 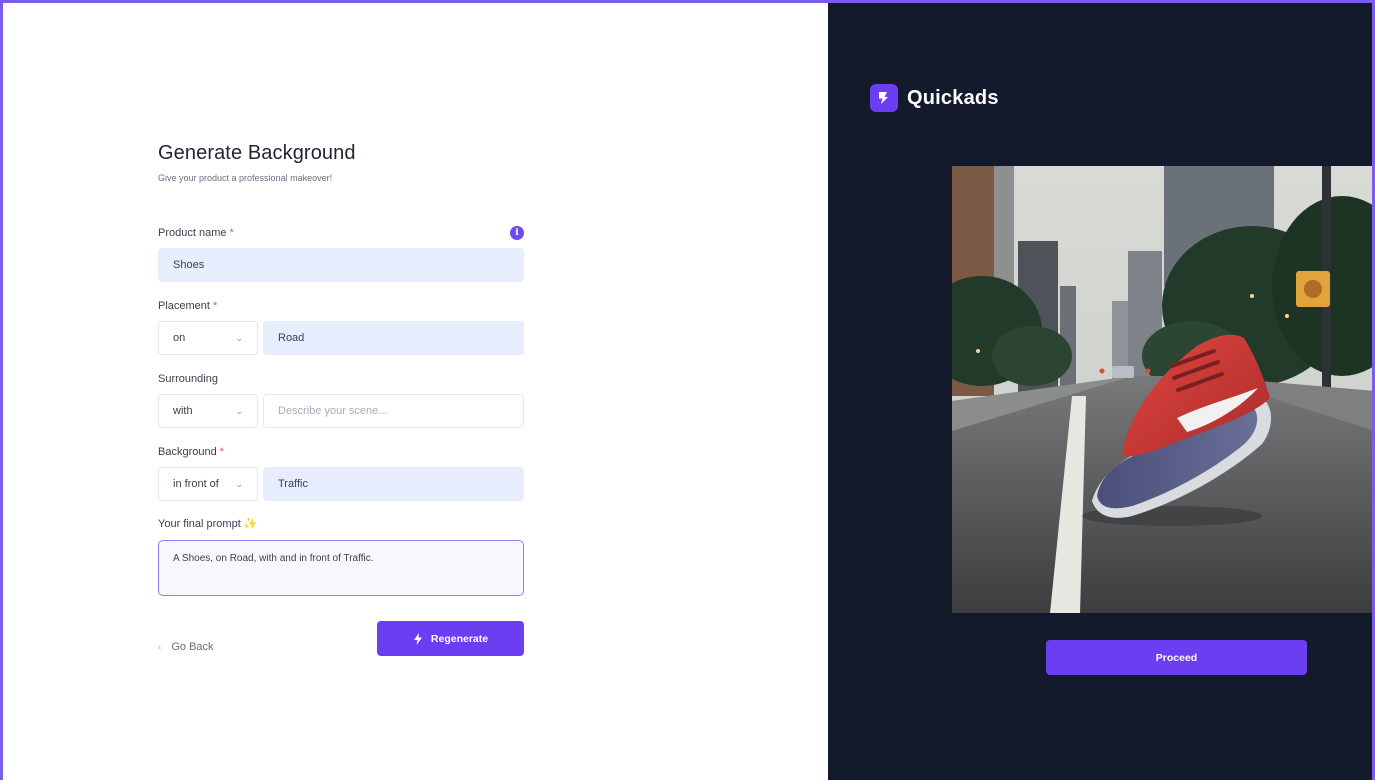 I want to click on go-back-label: Go Back, so click(x=192, y=647).